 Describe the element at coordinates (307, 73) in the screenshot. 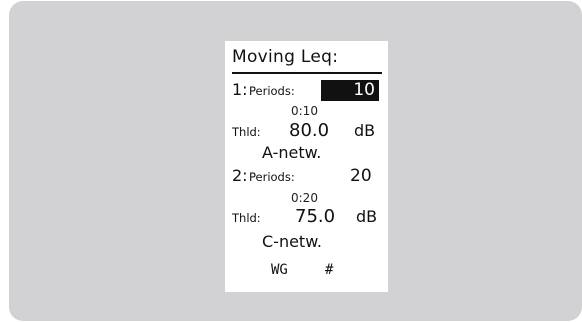

I see `title-underline` at that location.